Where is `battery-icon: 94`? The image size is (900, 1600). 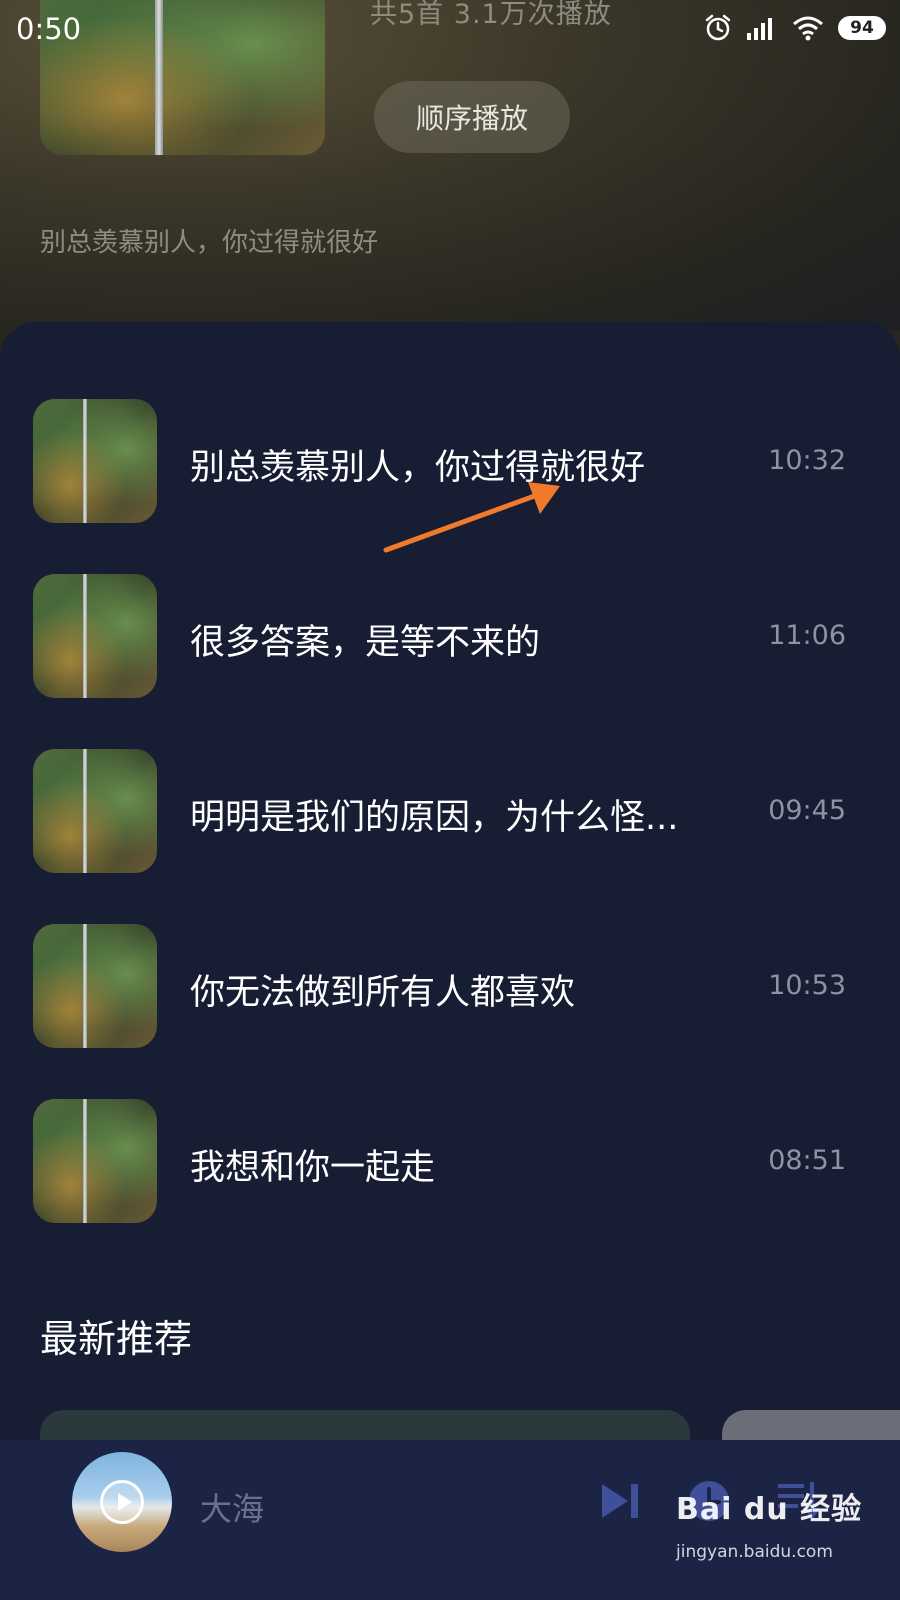
battery-icon: 94 is located at coordinates (862, 28).